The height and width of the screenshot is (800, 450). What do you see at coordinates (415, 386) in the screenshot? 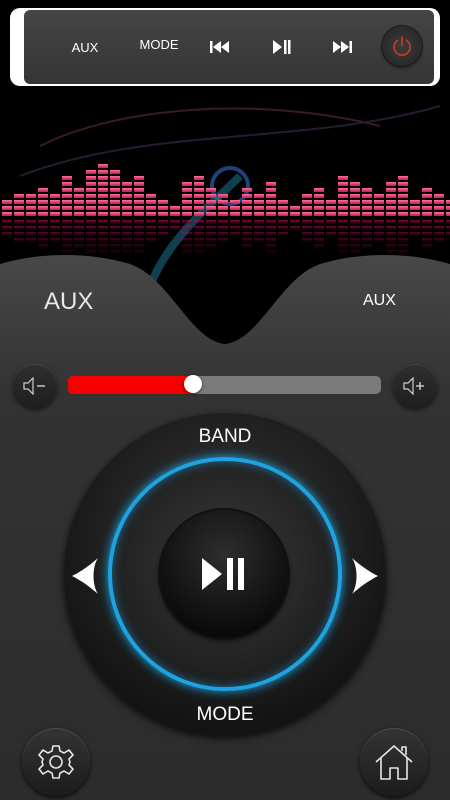
I see `volume-up-button` at bounding box center [415, 386].